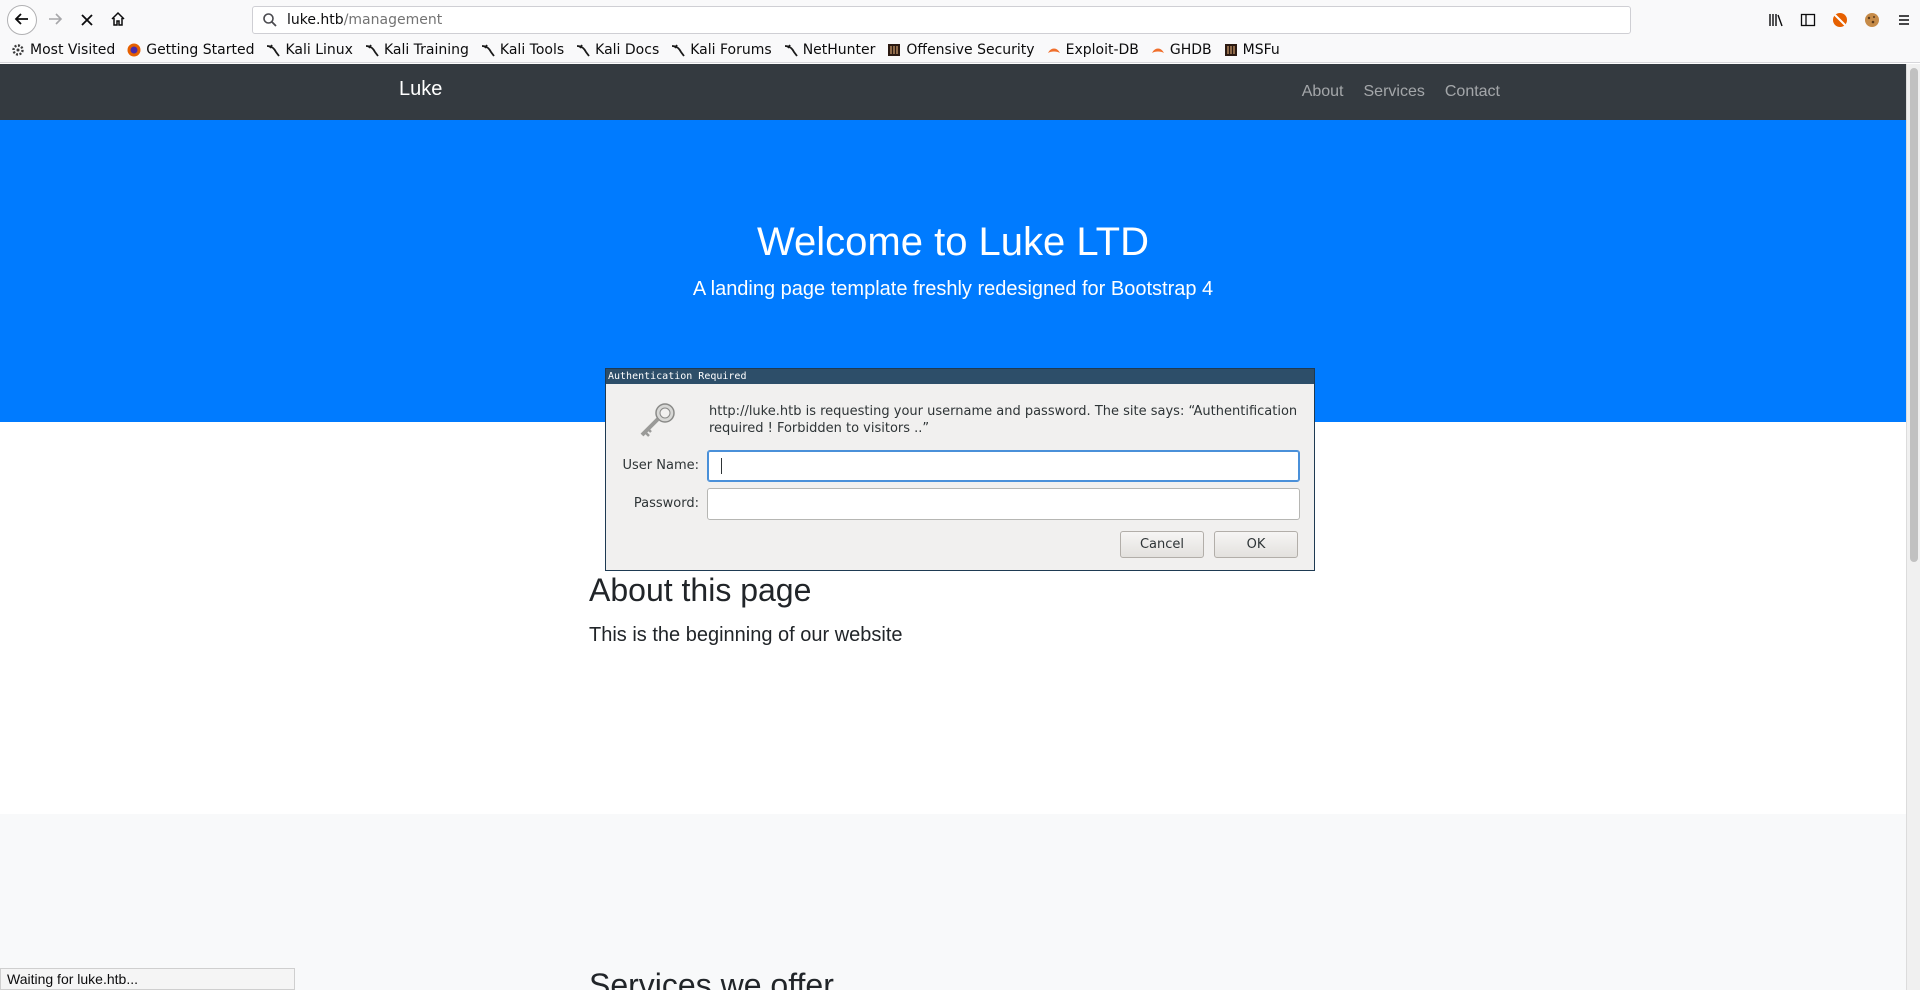  I want to click on bookmark-nethunter: NetHunter, so click(829, 50).